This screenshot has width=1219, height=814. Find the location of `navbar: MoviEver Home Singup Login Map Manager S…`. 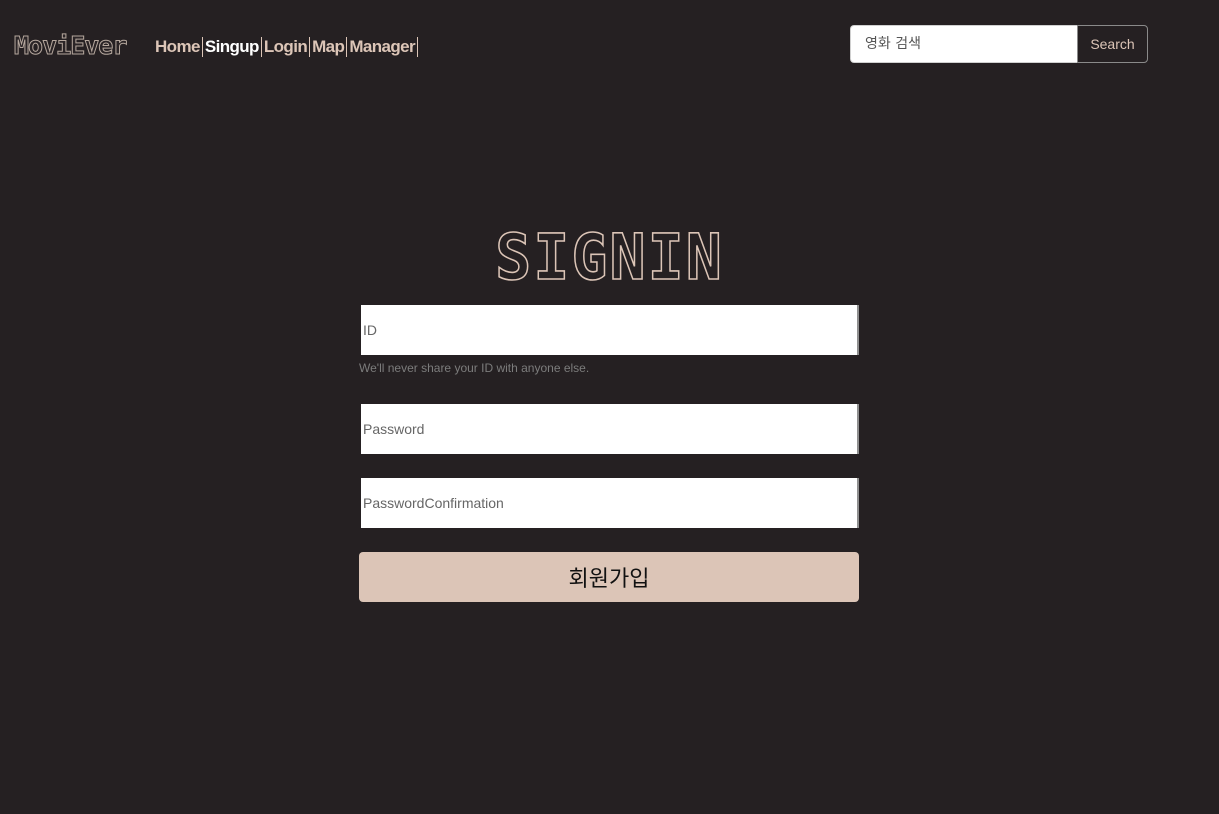

navbar: MoviEver Home Singup Login Map Manager S… is located at coordinates (609, 47).